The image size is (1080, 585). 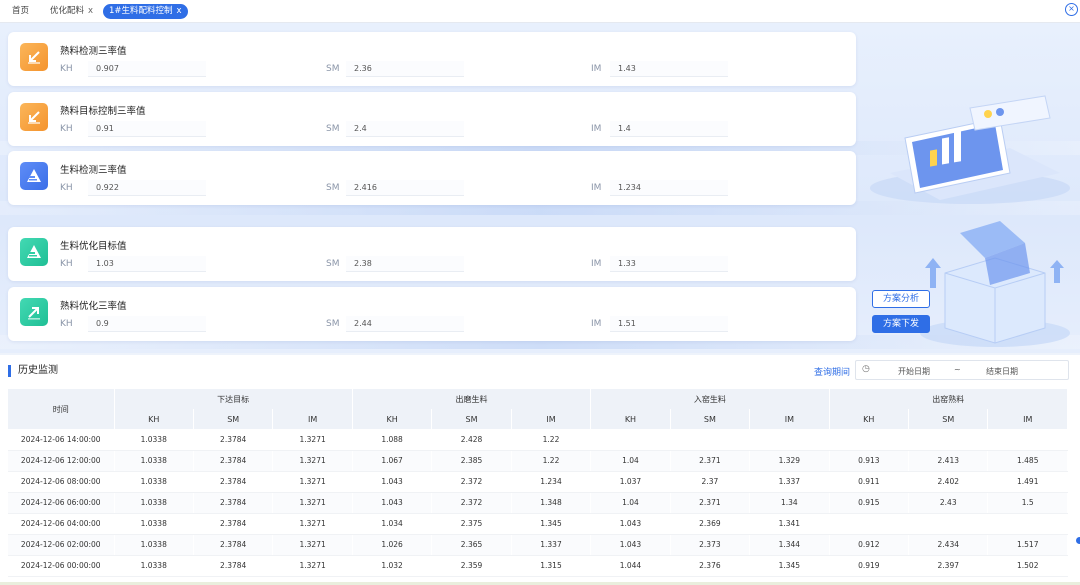 What do you see at coordinates (432, 119) in the screenshot?
I see `card-clinker-target: 熟料目标控制三率值 KH 0.91 SM 2.4 IM 1.4` at bounding box center [432, 119].